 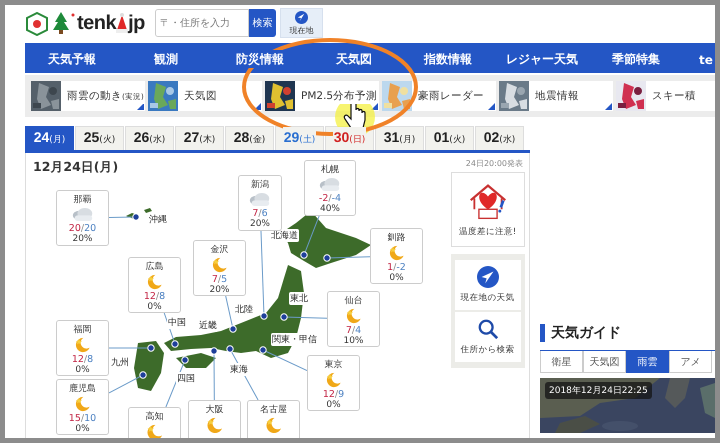 I want to click on city-card: 札幌 -2/-4 40%, so click(x=330, y=188).